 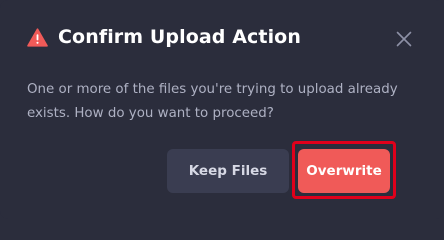 I want to click on close-button, so click(x=404, y=39).